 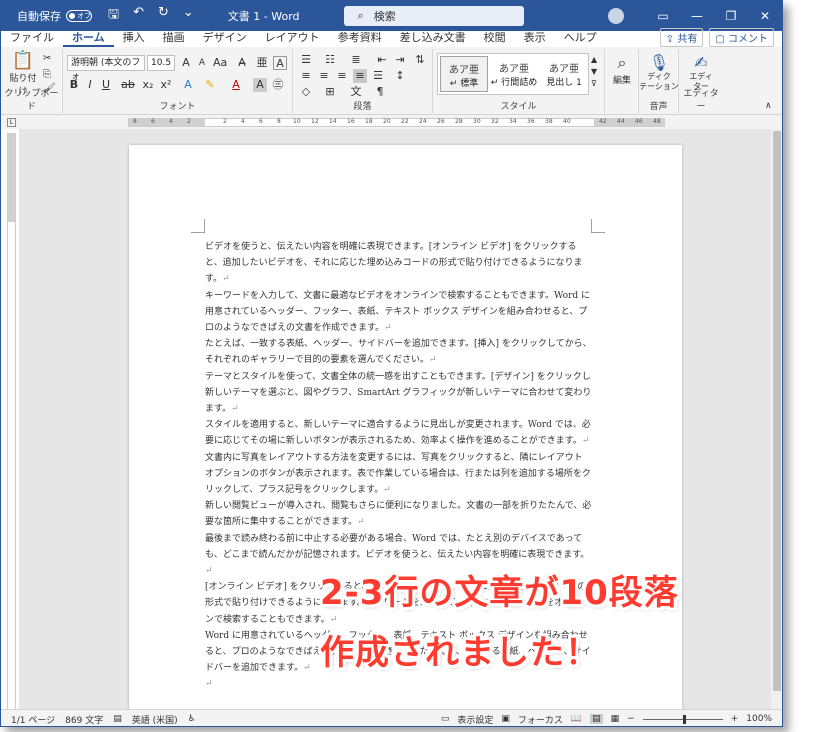 What do you see at coordinates (540, 719) in the screenshot?
I see `focus-mode: フォーカス` at bounding box center [540, 719].